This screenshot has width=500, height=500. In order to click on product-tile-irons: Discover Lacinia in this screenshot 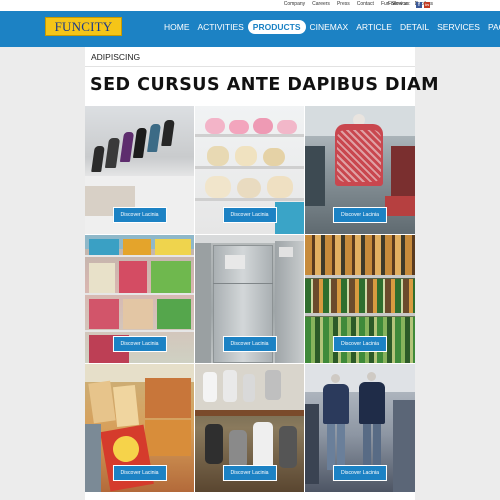, I will do `click(139, 170)`.